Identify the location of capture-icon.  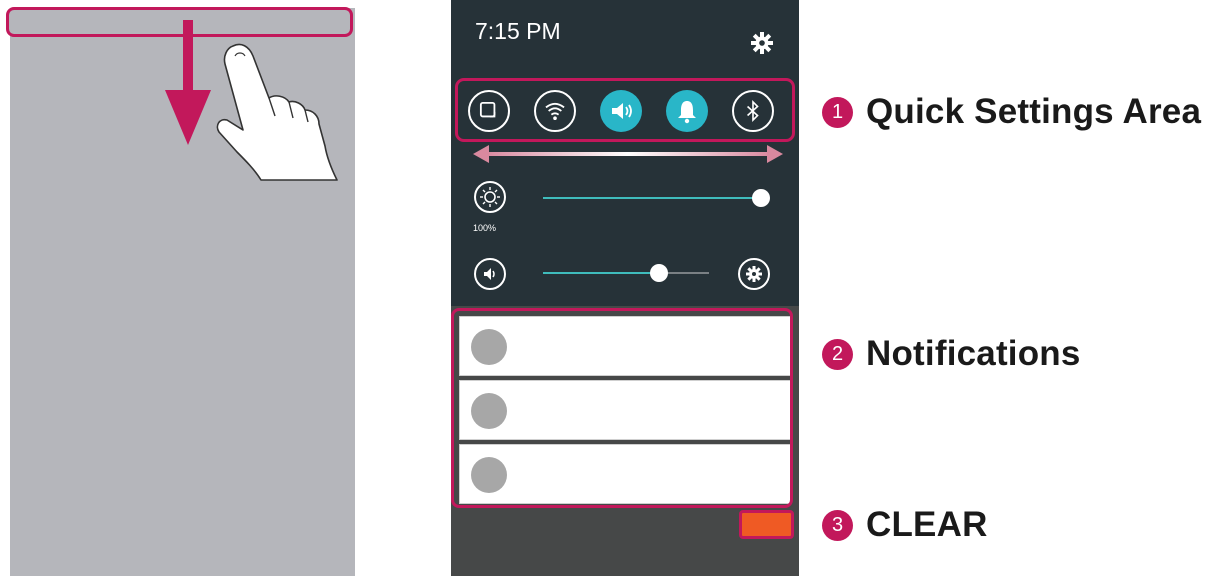
(487, 109).